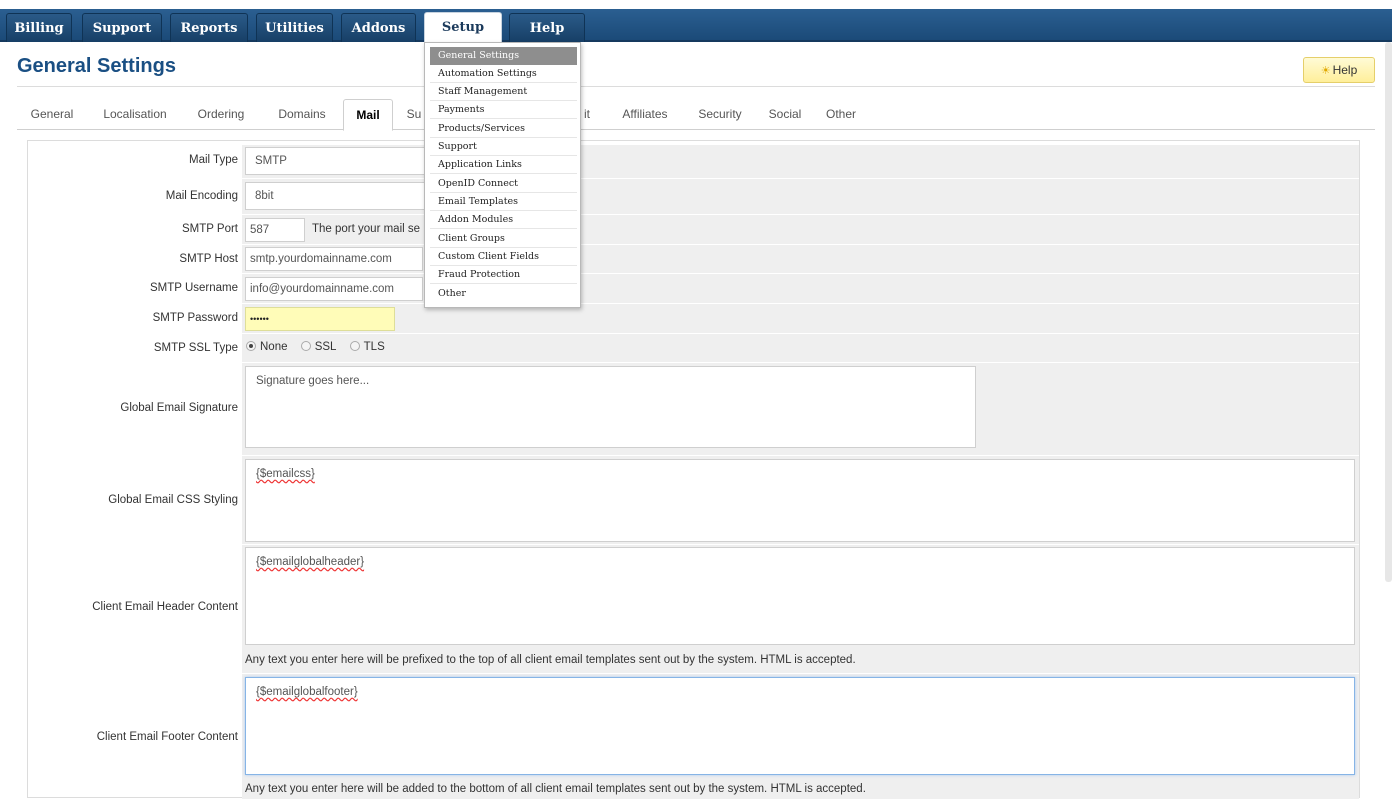 This screenshot has height=799, width=1392. I want to click on nav-setup: Setup, so click(463, 27).